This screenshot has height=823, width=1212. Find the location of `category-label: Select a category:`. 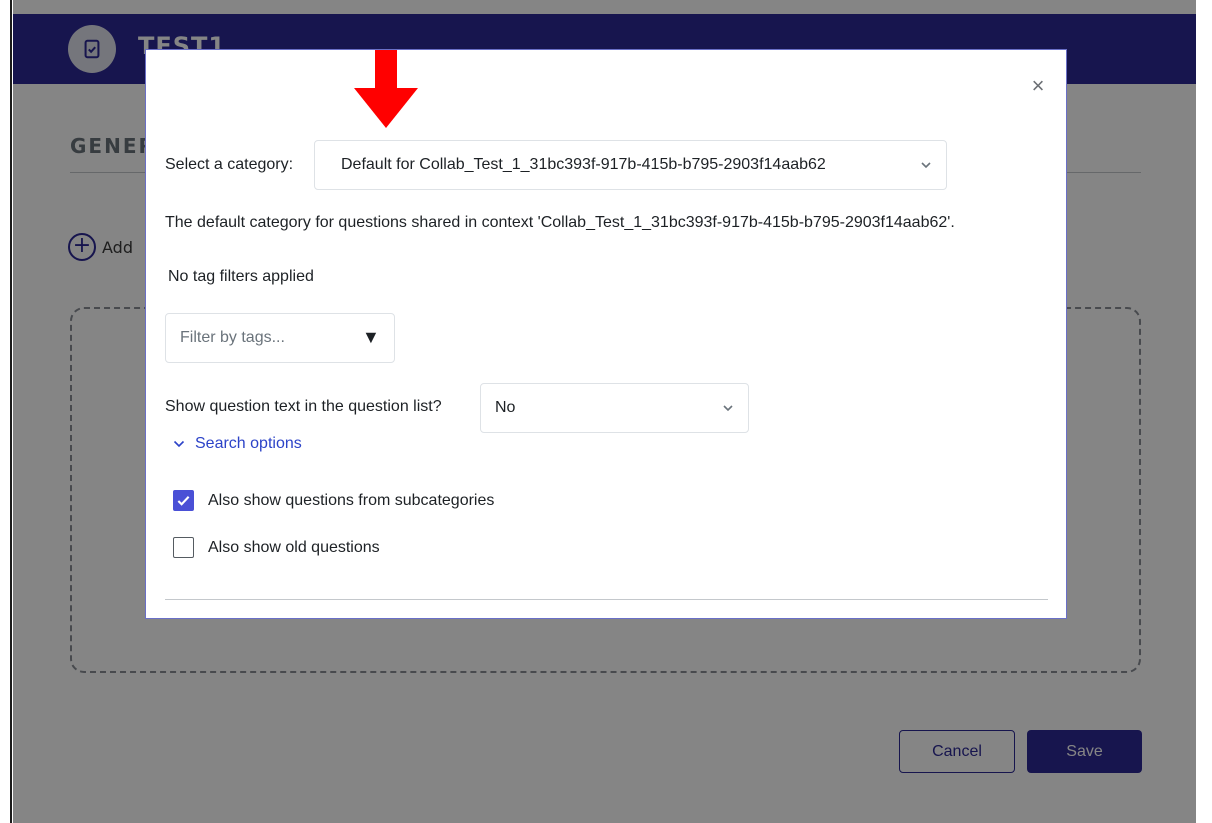

category-label: Select a category: is located at coordinates (229, 164).